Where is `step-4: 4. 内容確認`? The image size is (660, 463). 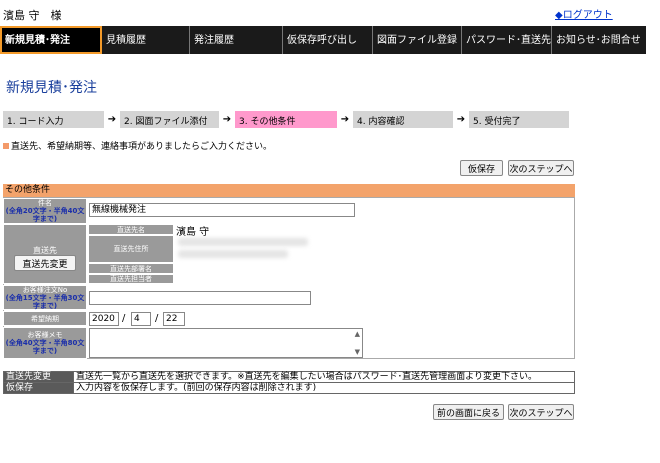 step-4: 4. 内容確認 is located at coordinates (403, 119).